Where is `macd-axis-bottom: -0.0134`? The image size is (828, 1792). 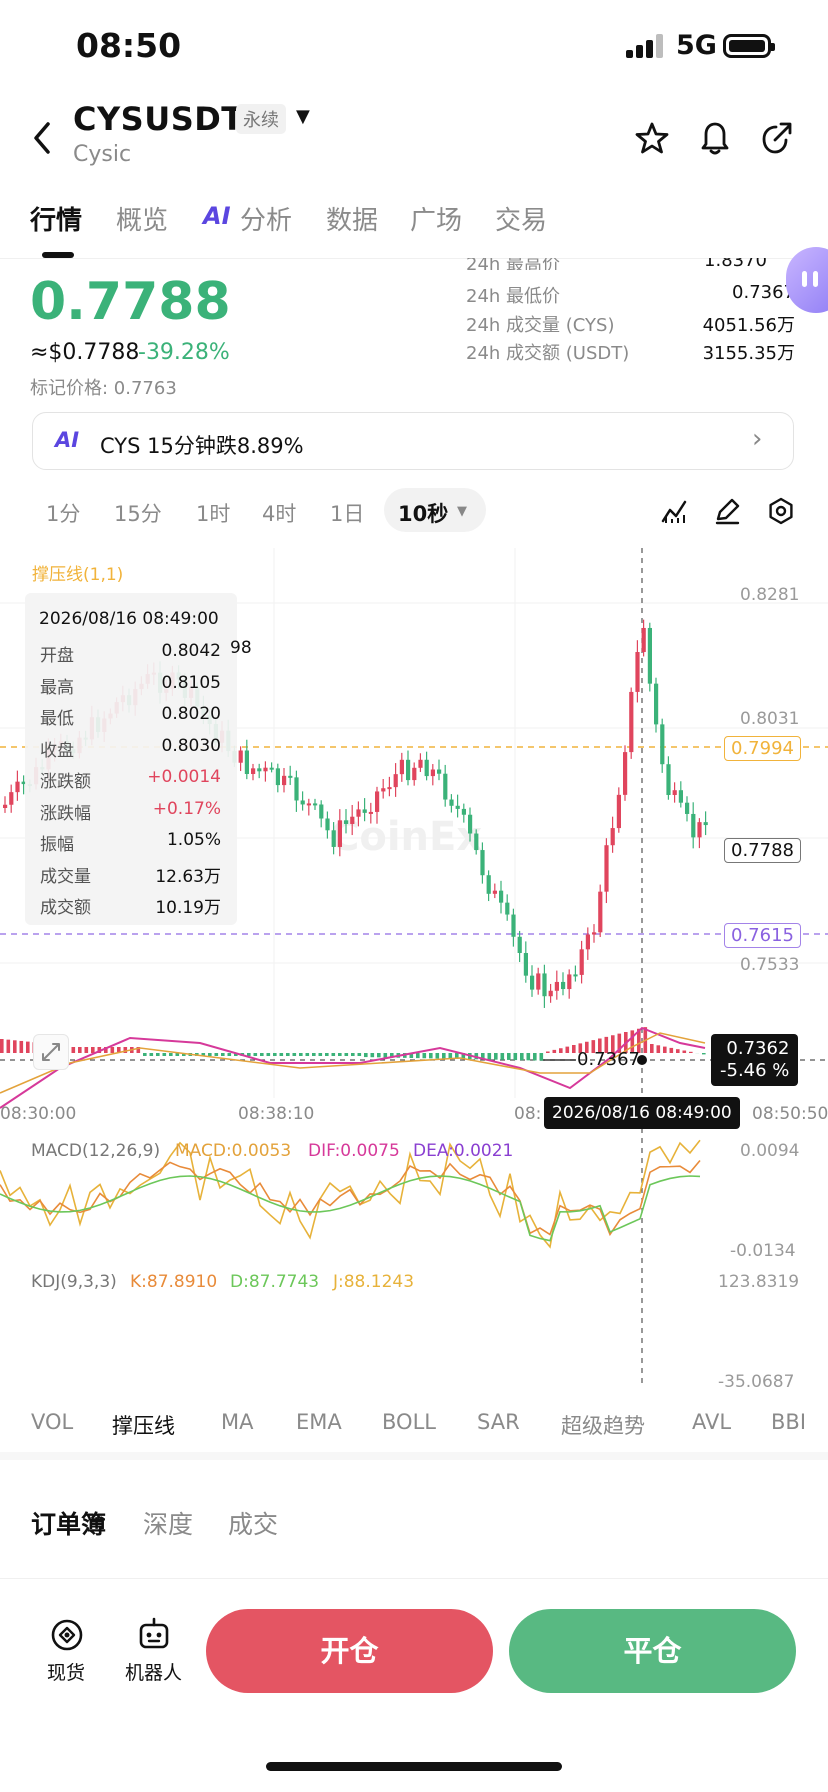 macd-axis-bottom: -0.0134 is located at coordinates (763, 1251).